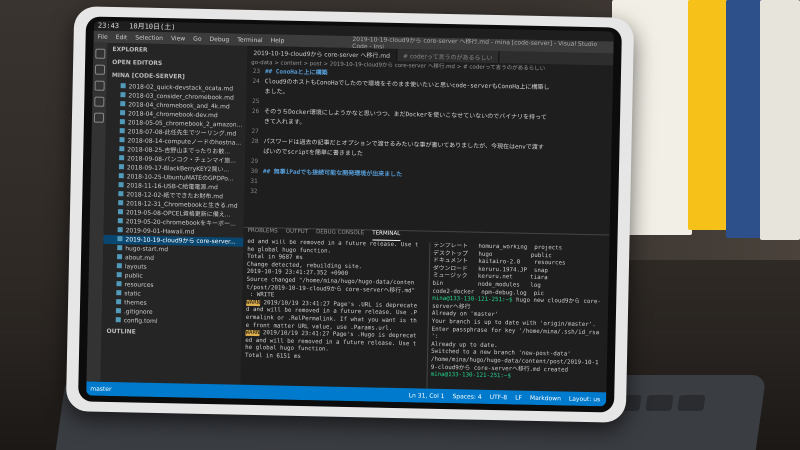  What do you see at coordinates (152, 27) in the screenshot?
I see `date: 10月10日(土)` at bounding box center [152, 27].